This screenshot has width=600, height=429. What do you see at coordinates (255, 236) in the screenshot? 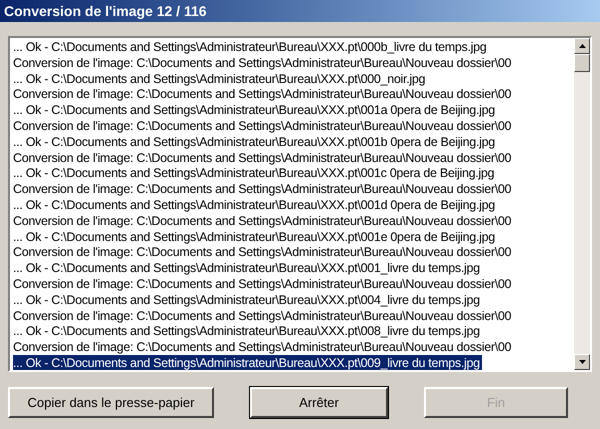
I see `log-row: ... Ok - C:\Documents and Settings\Administrateur\Bureau\XXX.pt\001e 0pera de Beijing.jpg` at bounding box center [255, 236].